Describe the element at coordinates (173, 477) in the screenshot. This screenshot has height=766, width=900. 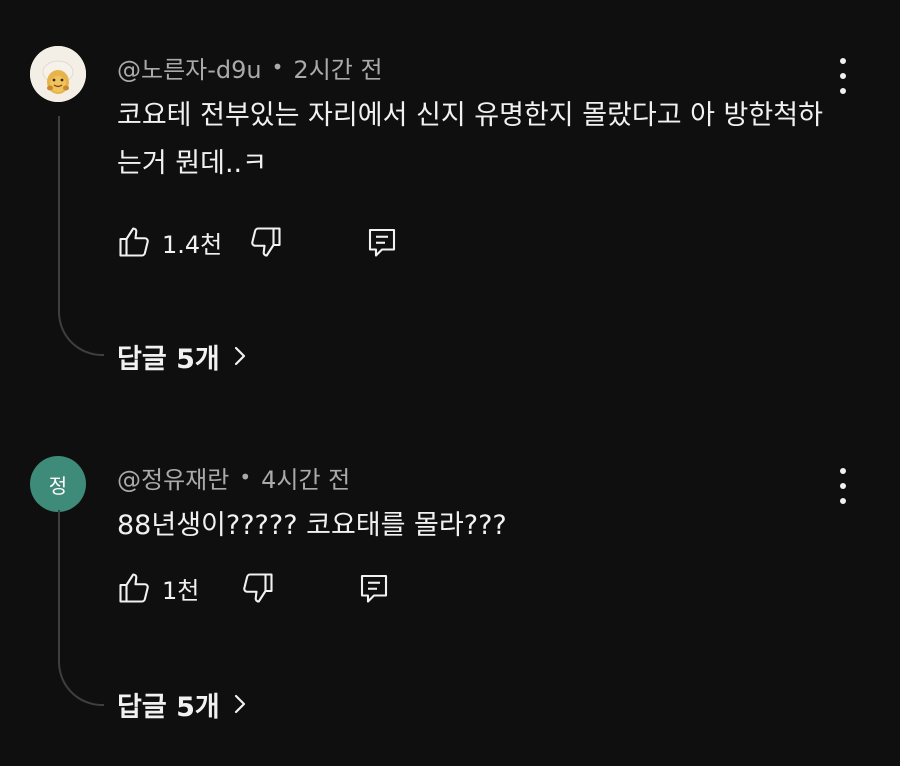
I see `author-name: @정유재란` at that location.